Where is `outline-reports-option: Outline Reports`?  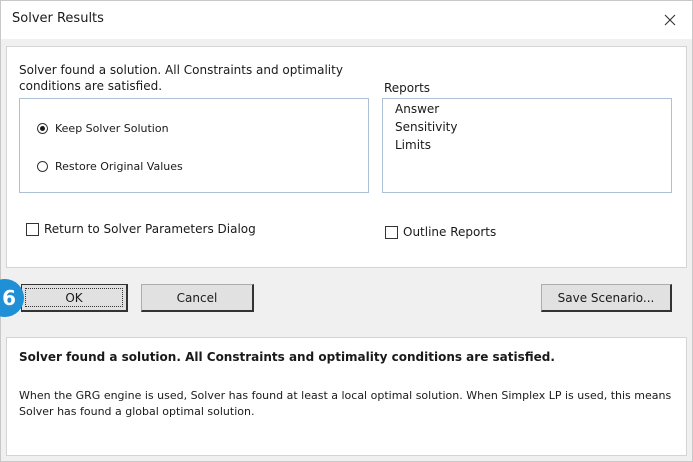 outline-reports-option: Outline Reports is located at coordinates (440, 232).